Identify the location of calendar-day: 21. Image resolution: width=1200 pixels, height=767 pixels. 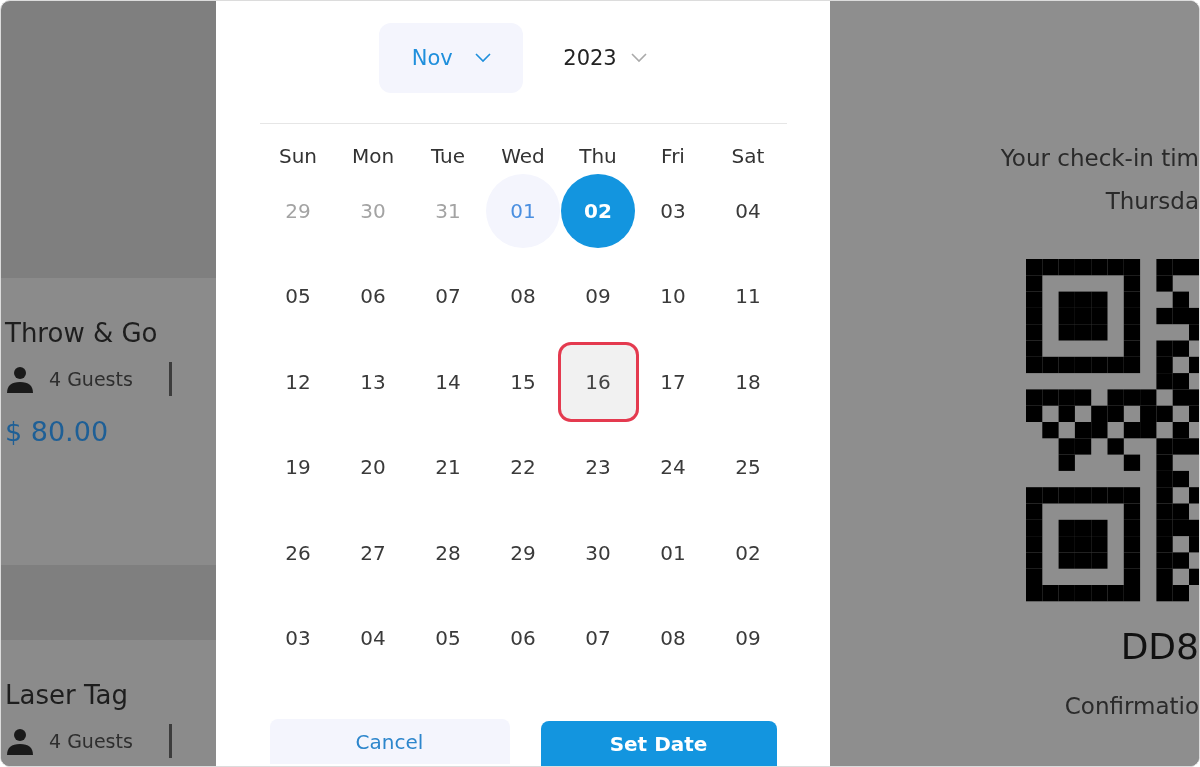
(448, 467).